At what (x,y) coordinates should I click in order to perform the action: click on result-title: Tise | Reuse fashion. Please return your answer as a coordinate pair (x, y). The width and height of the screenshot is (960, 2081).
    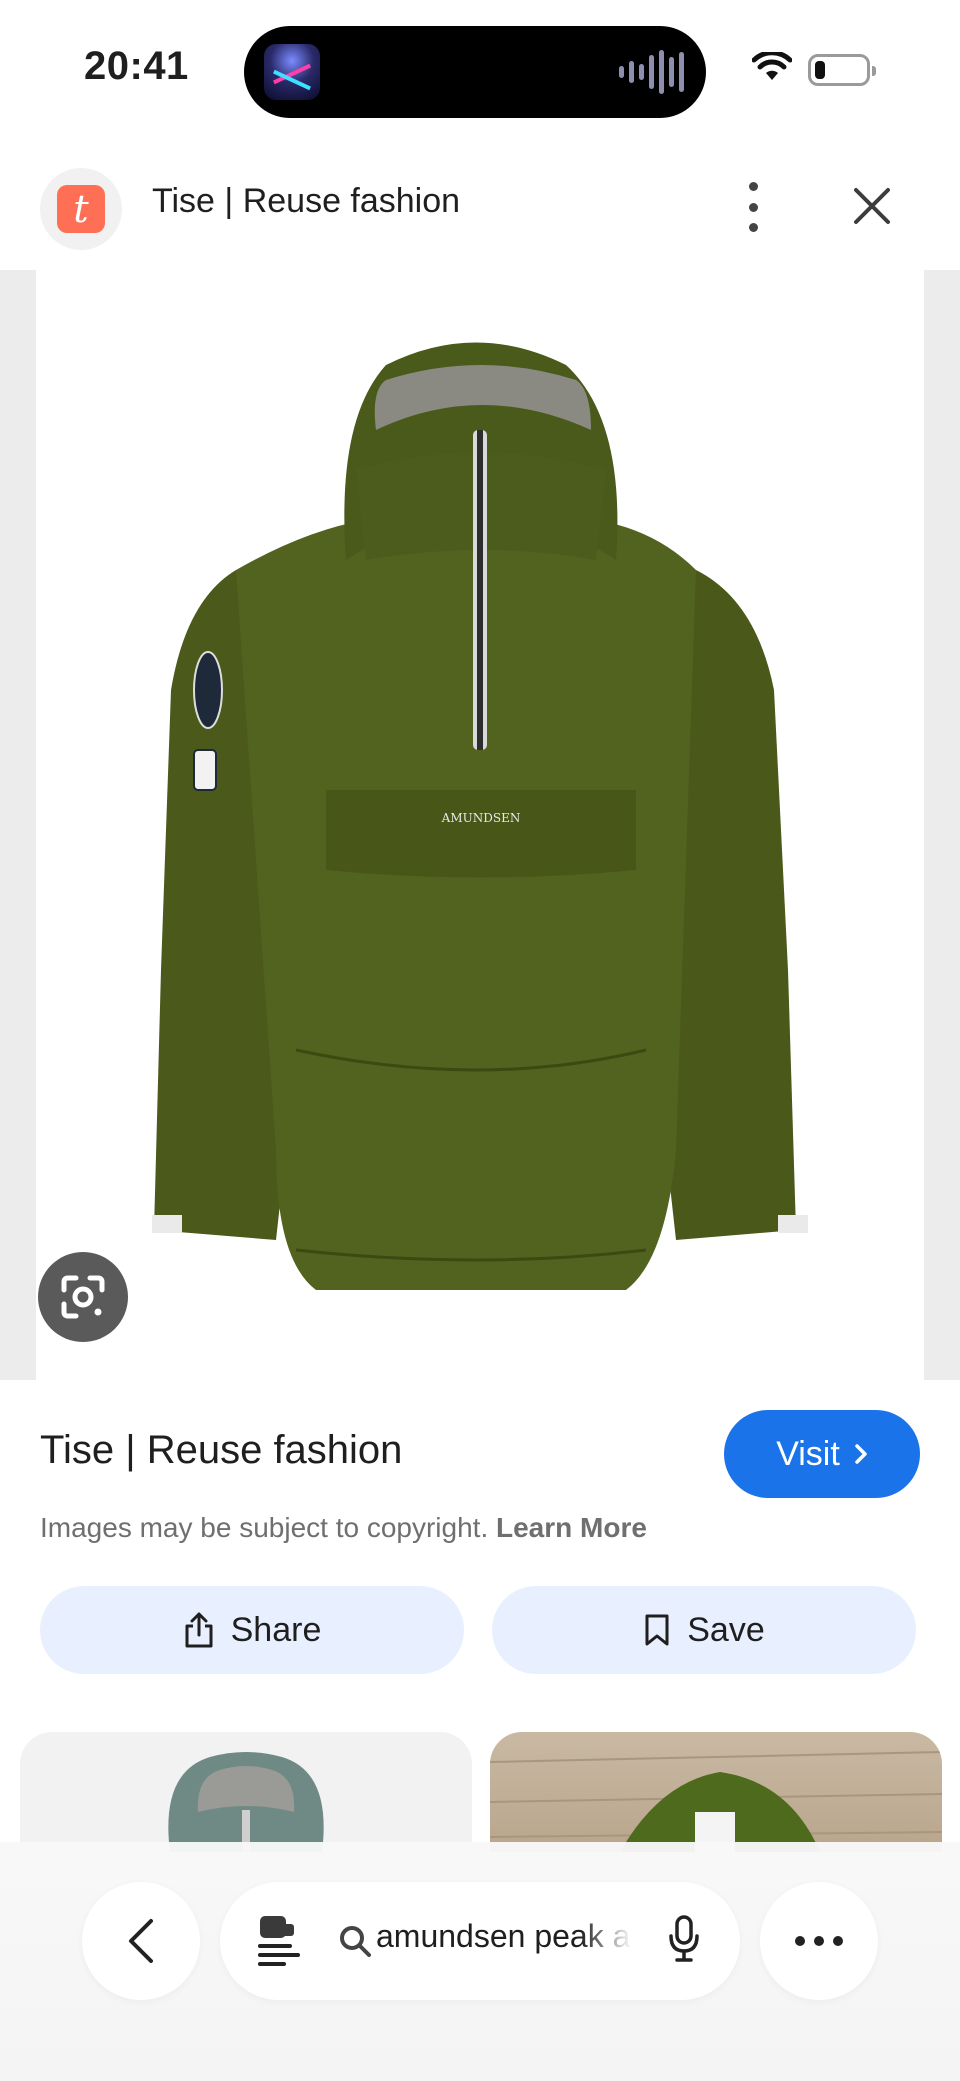
    Looking at the image, I should click on (221, 1450).